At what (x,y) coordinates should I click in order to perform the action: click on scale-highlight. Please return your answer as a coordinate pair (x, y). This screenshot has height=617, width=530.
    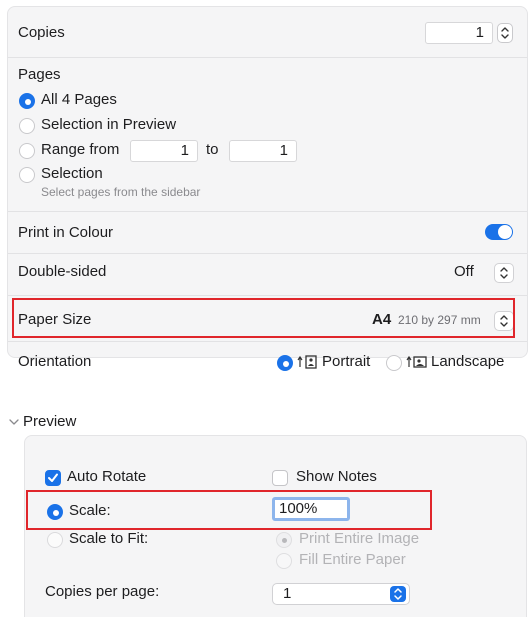
    Looking at the image, I should click on (229, 510).